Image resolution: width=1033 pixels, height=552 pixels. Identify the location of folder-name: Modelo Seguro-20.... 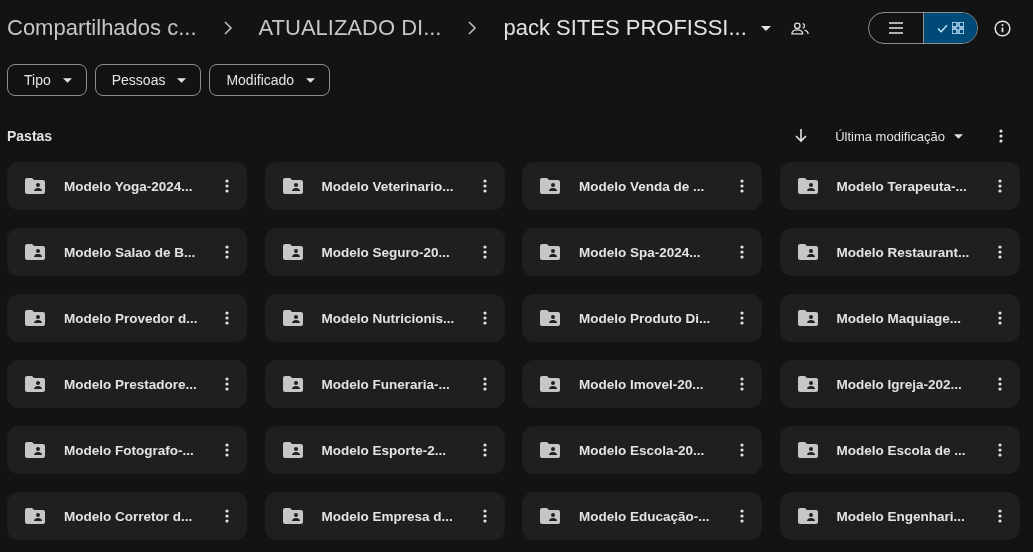
(386, 252).